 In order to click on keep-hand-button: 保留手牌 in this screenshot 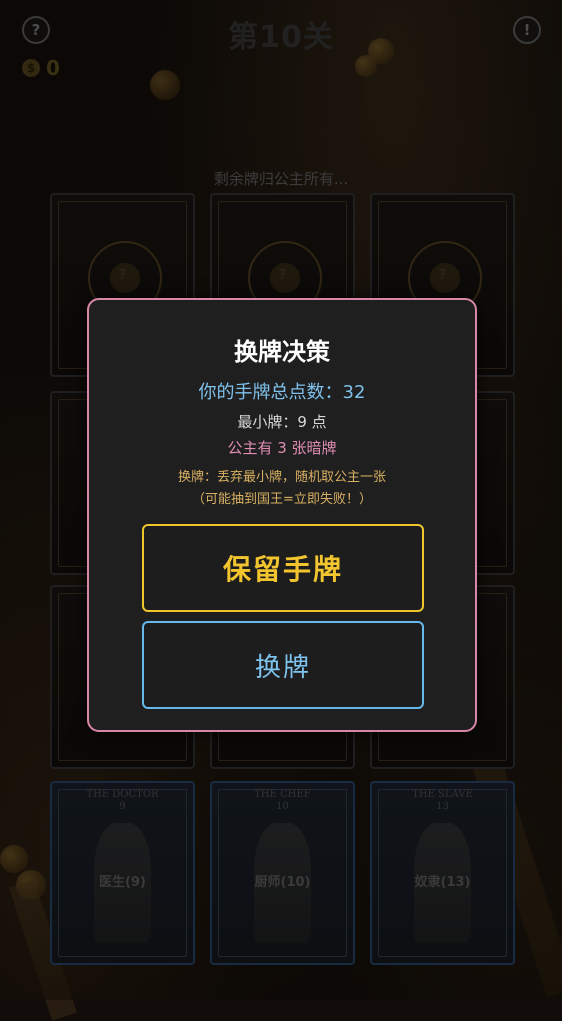, I will do `click(283, 568)`.